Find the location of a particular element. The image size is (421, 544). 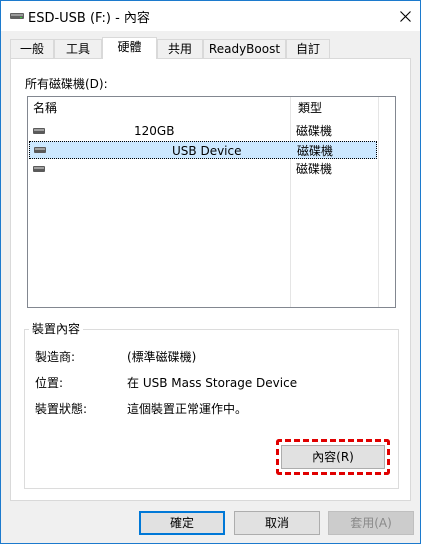

tab-sharing: 共用 is located at coordinates (180, 48).